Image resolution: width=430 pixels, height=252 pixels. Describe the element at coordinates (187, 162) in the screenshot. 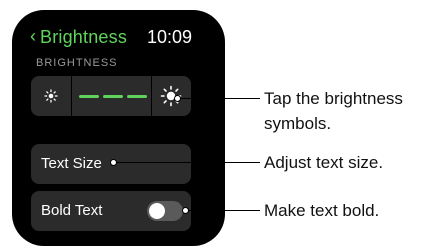

I see `callout-leader-text-size` at that location.